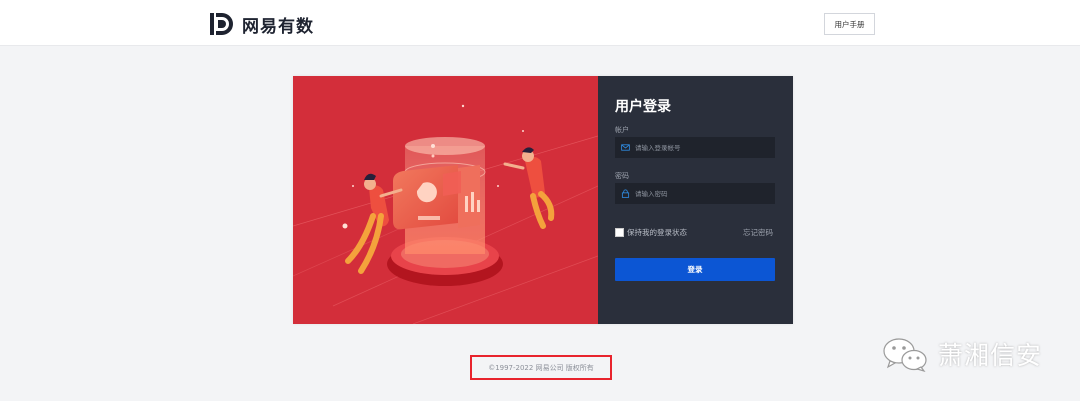  What do you see at coordinates (619, 232) in the screenshot?
I see `remember-checkbox` at bounding box center [619, 232].